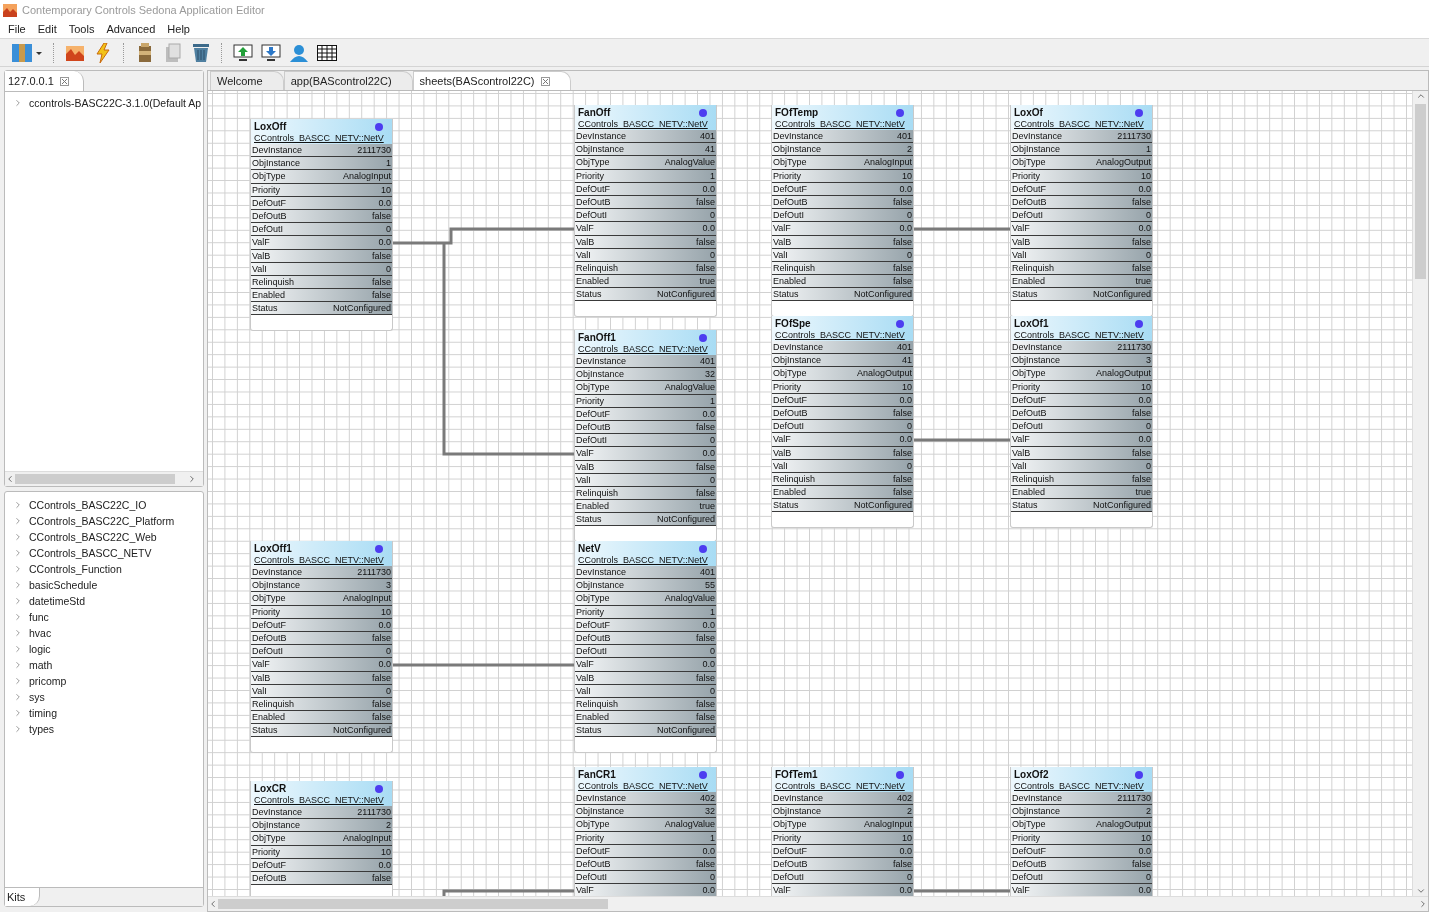  What do you see at coordinates (81, 29) in the screenshot?
I see `menu-item: Tools` at bounding box center [81, 29].